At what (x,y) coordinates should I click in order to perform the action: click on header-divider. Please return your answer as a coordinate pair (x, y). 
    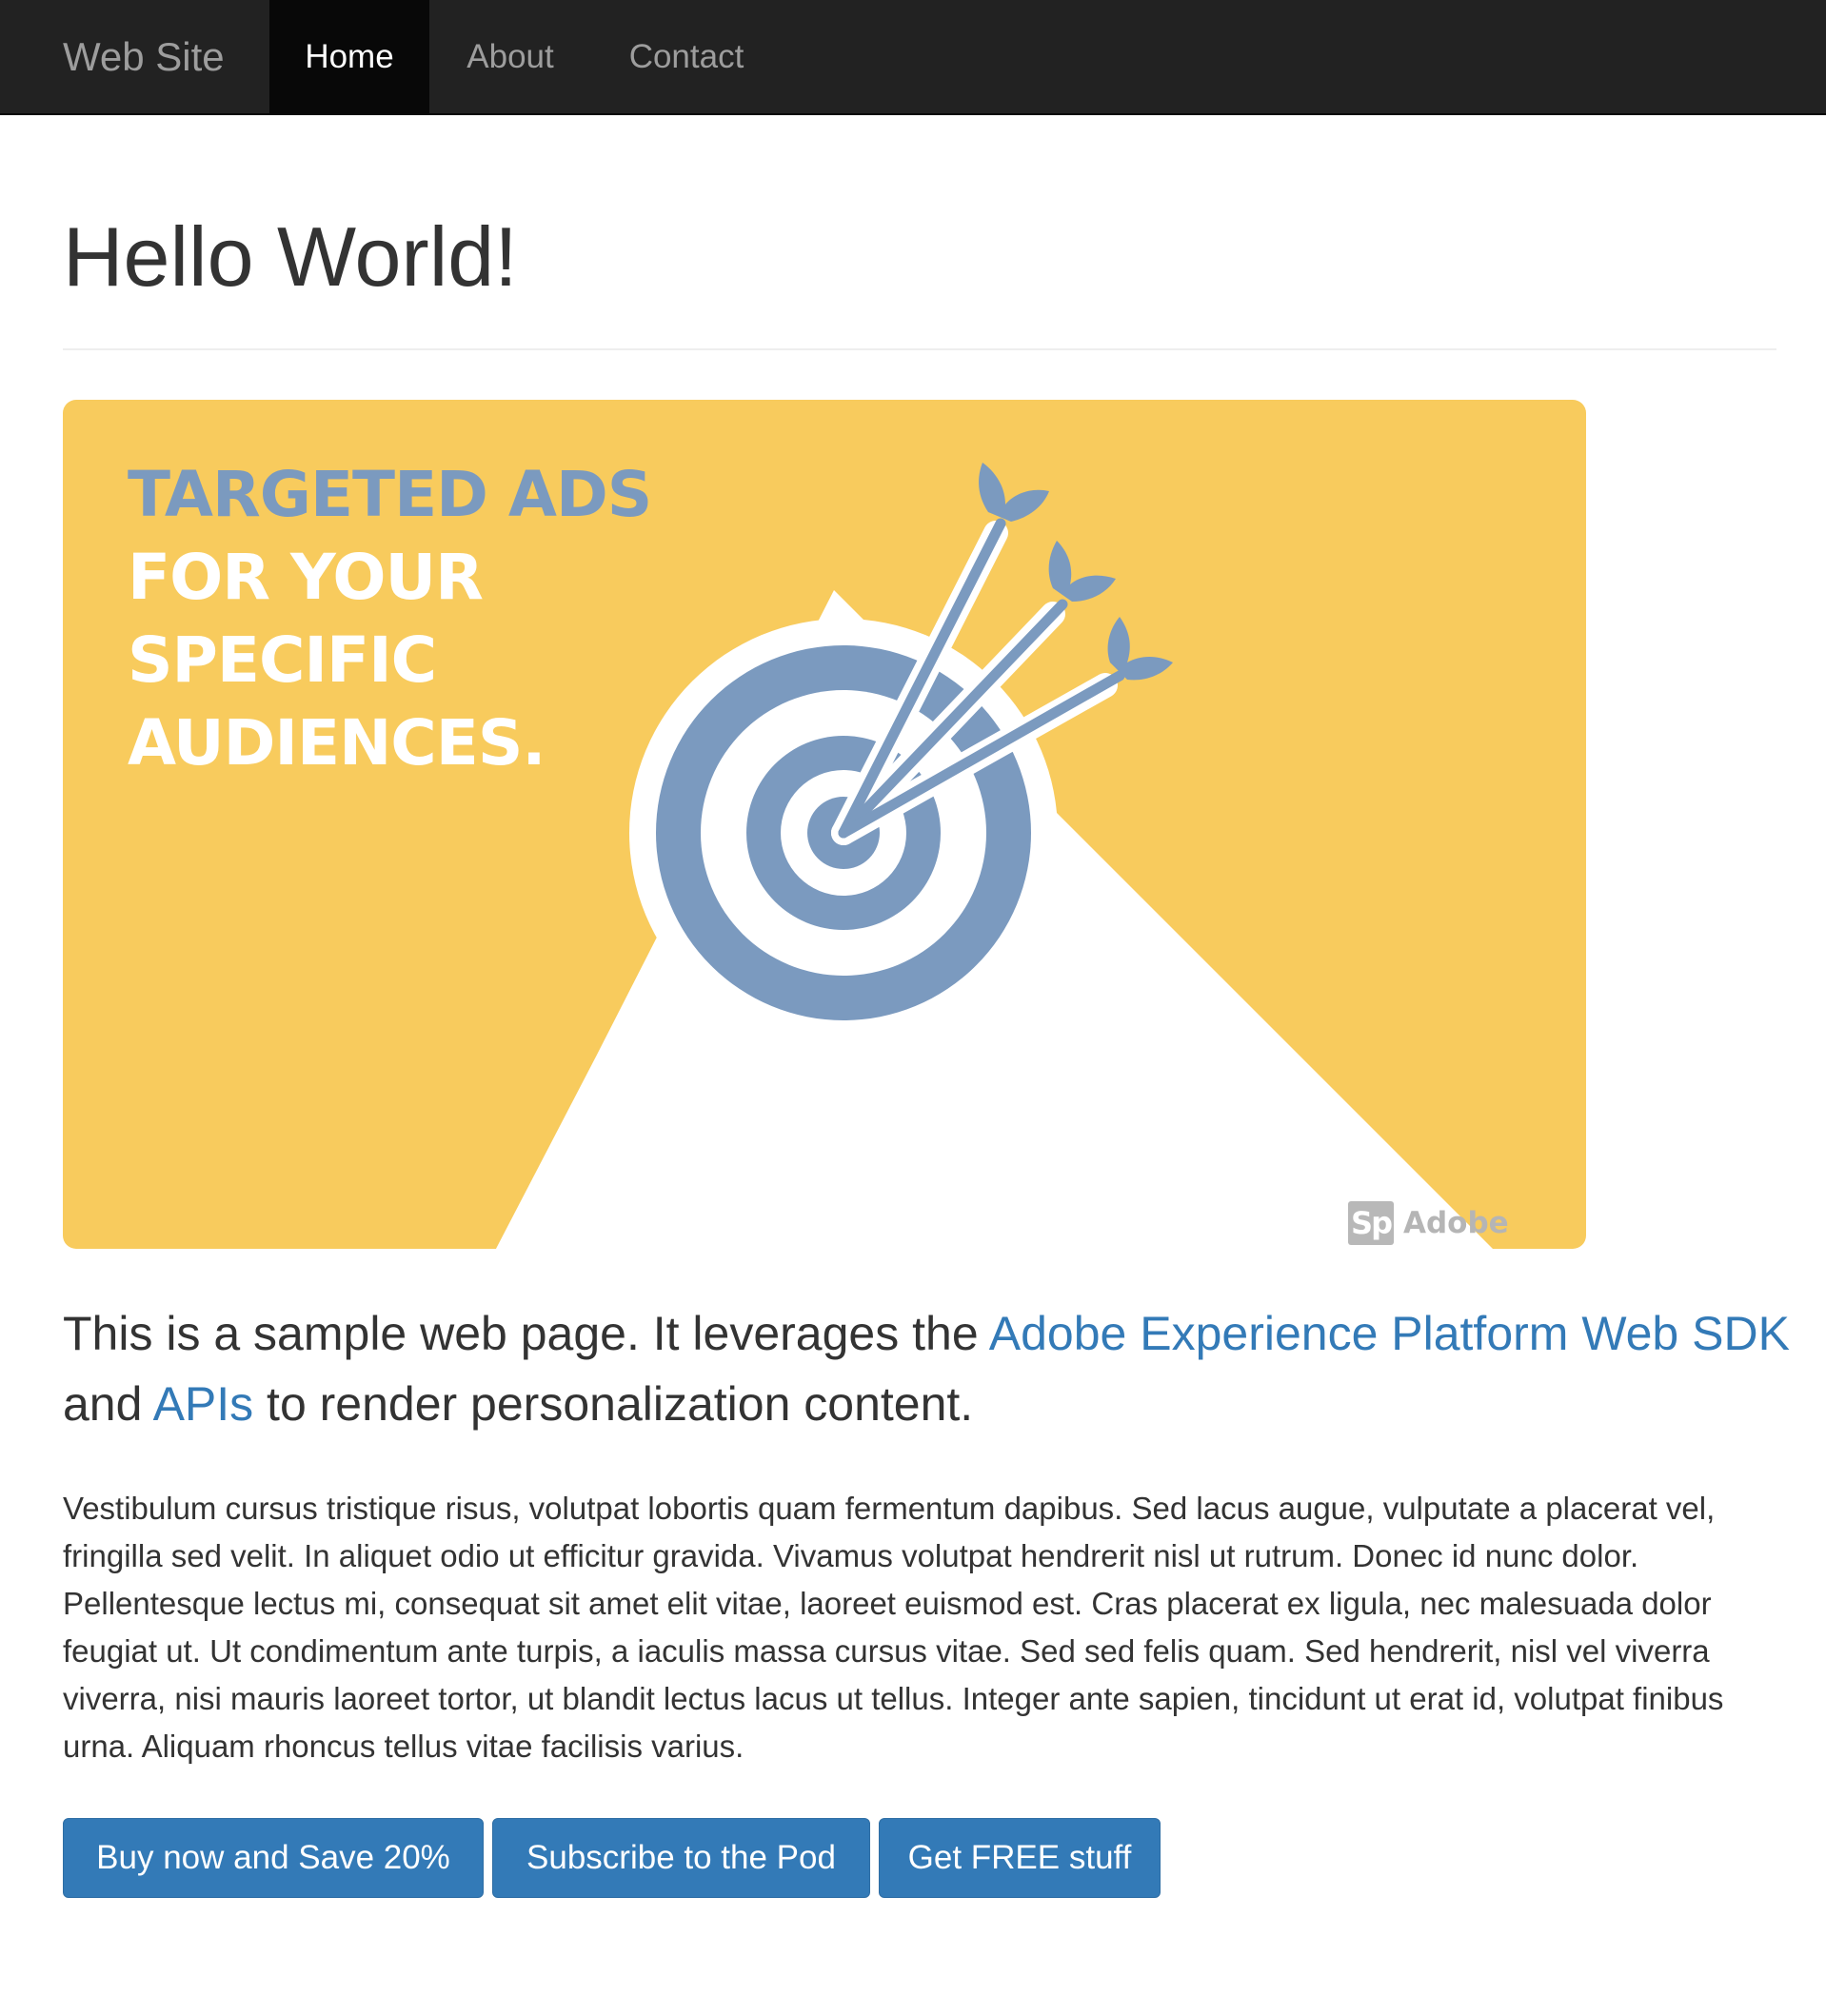
    Looking at the image, I should click on (919, 349).